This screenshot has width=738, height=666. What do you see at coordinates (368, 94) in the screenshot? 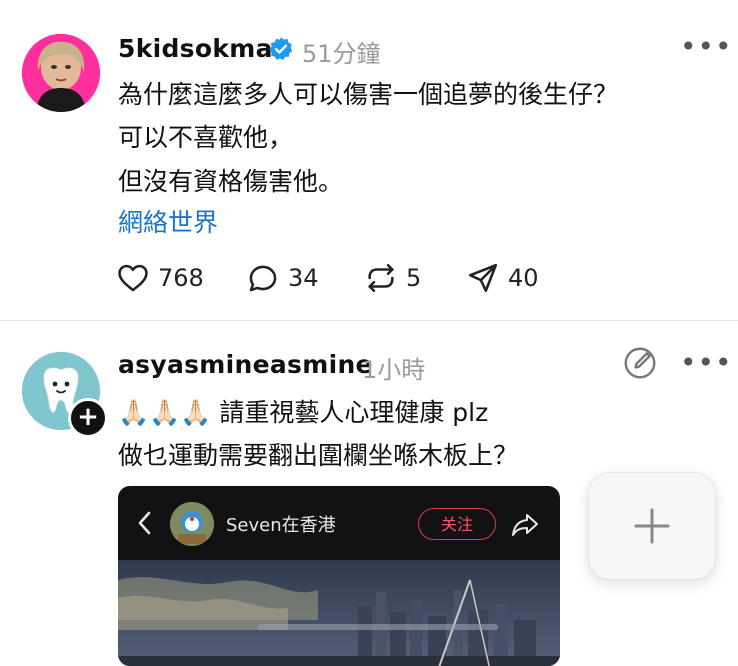
I see `post-text-line: 為什麼這麼多人可以傷害一個追夢的後生仔？` at bounding box center [368, 94].